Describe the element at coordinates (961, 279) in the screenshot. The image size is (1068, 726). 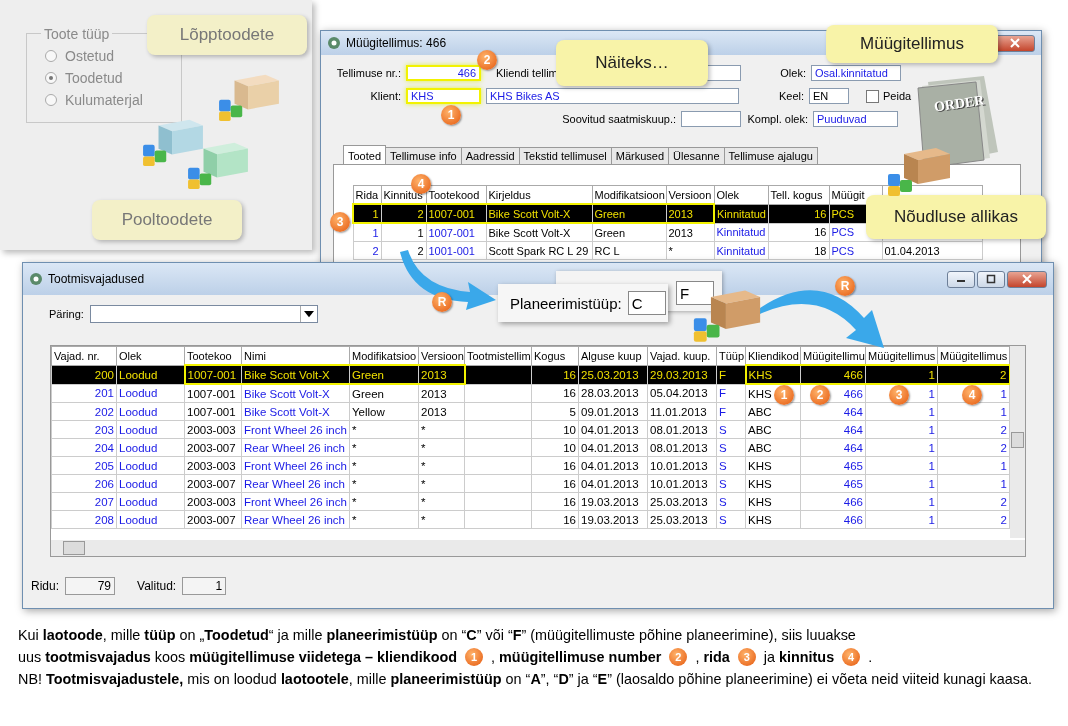
I see `minimize-button` at that location.